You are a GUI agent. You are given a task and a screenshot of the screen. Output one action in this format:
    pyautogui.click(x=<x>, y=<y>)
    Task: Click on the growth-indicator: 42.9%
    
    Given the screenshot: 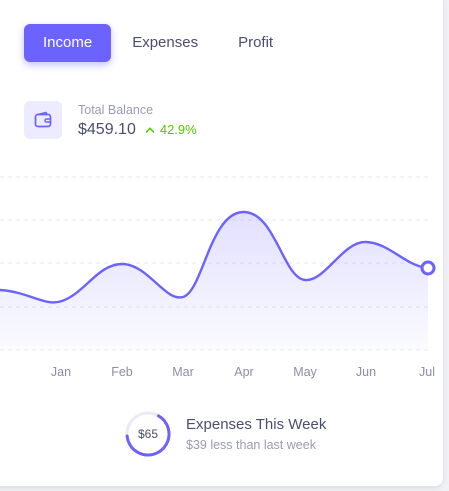 What is the action you would take?
    pyautogui.click(x=171, y=129)
    